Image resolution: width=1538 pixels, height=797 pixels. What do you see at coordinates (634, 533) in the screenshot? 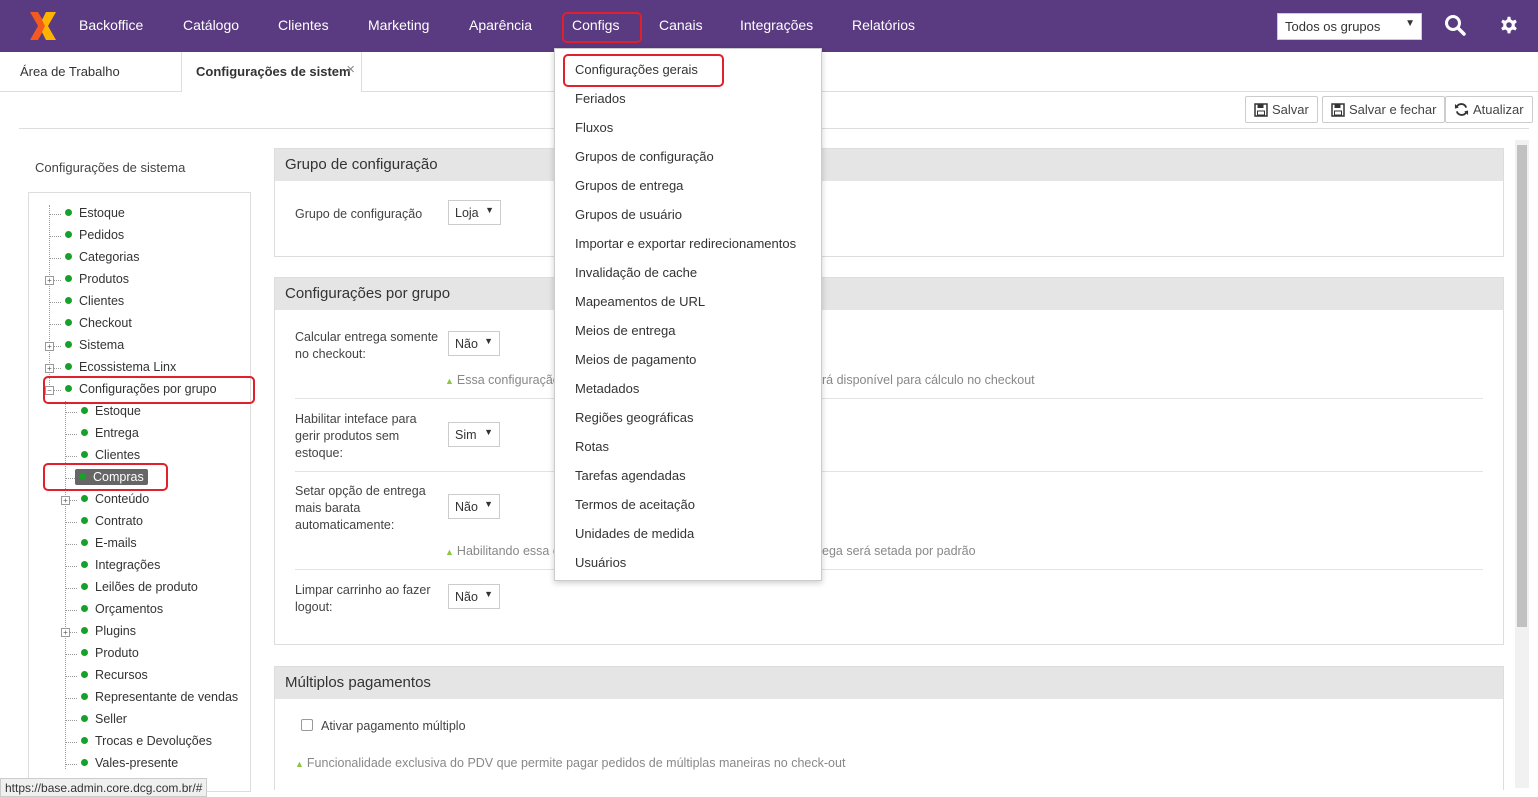
I see `menu-item-unidades-de-medida: Unidades de medida` at bounding box center [634, 533].